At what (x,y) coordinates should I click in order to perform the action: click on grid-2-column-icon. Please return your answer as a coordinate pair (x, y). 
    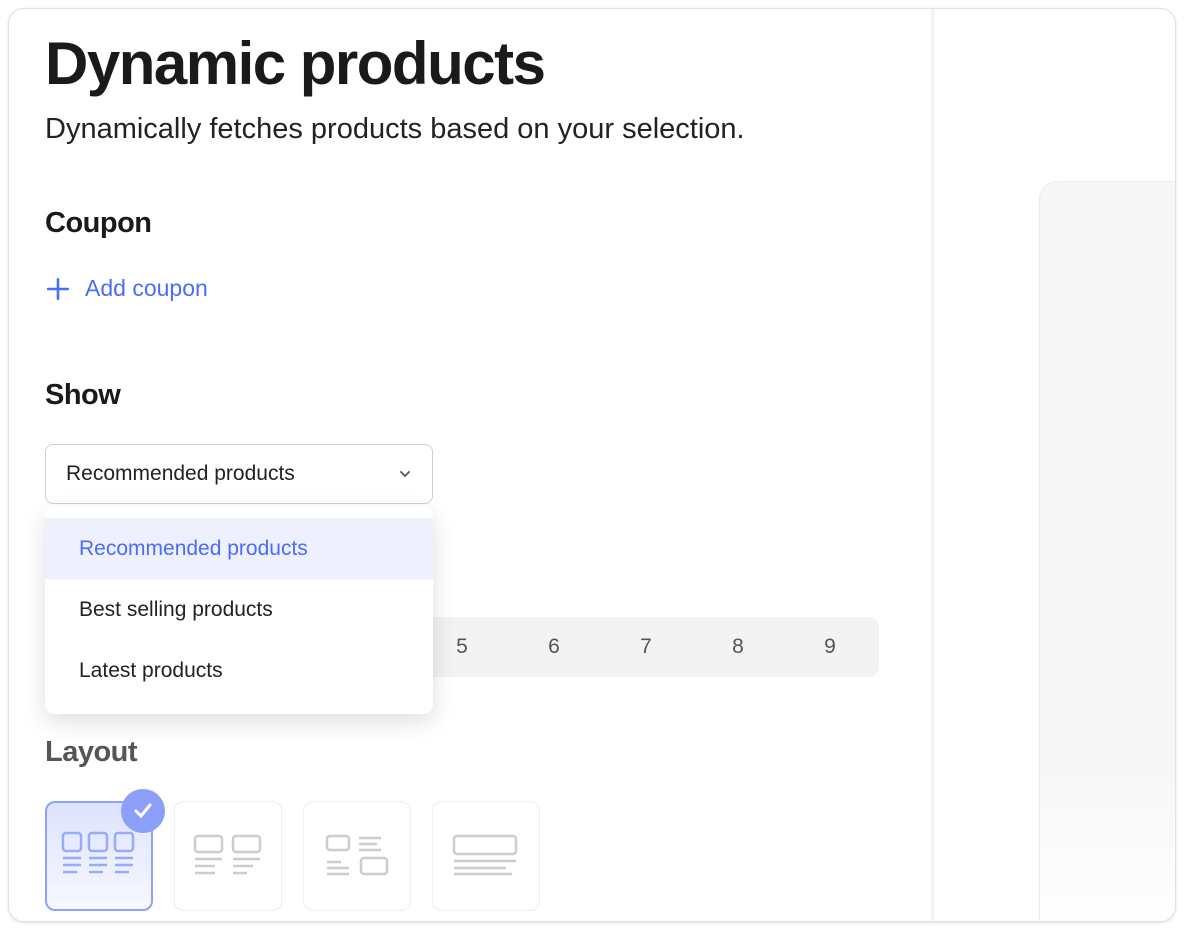
    Looking at the image, I should click on (227, 854).